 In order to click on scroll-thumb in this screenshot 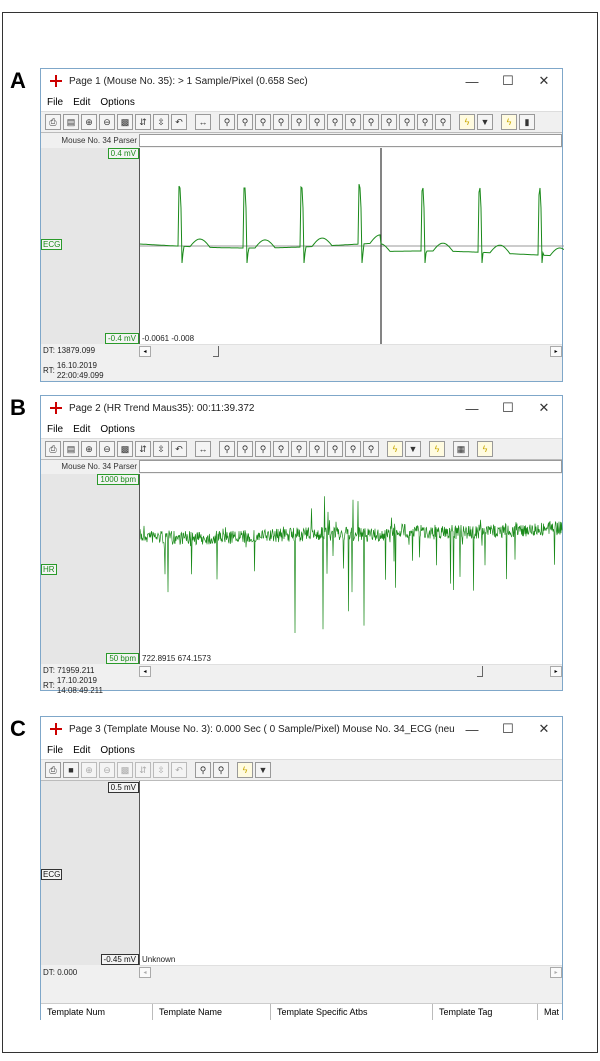, I will do `click(216, 351)`.